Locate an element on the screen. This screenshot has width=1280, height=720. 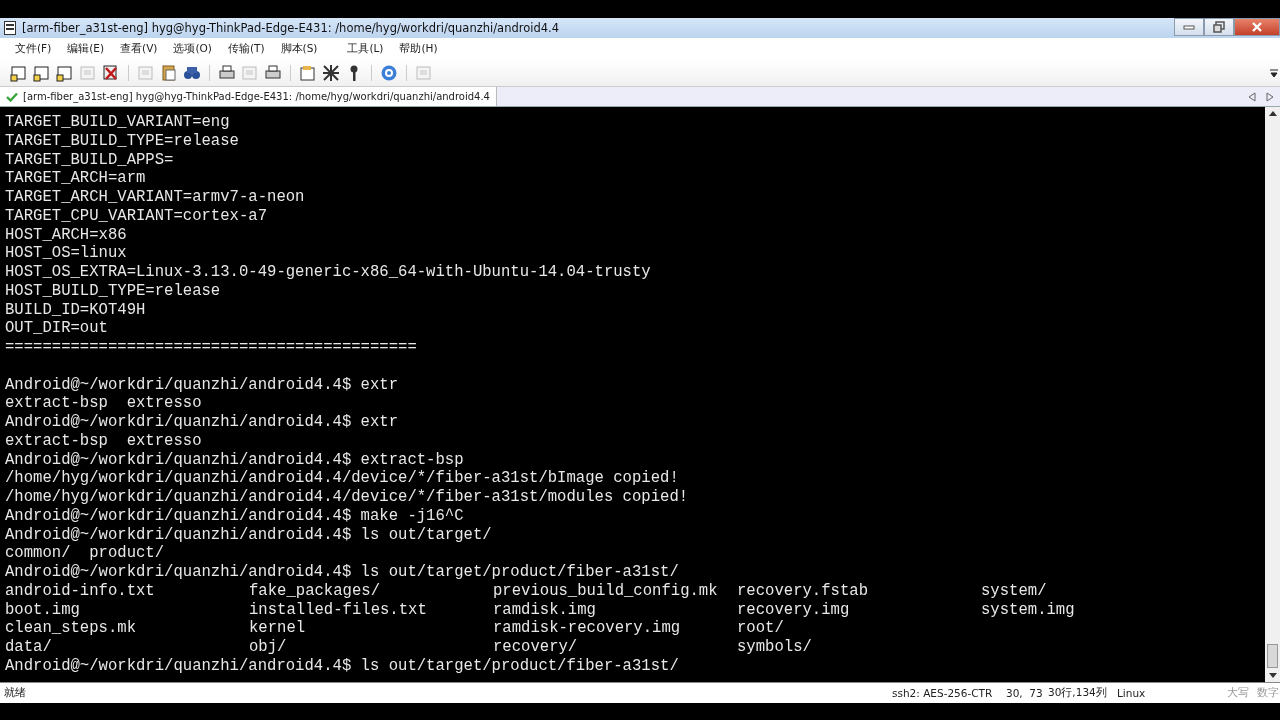
restore-button is located at coordinates (1219, 27).